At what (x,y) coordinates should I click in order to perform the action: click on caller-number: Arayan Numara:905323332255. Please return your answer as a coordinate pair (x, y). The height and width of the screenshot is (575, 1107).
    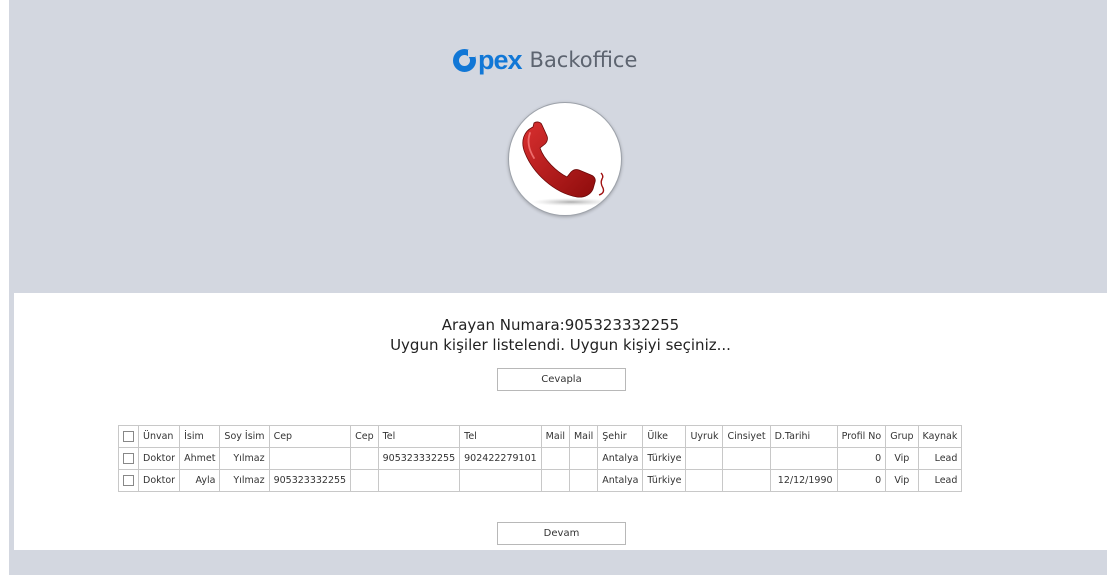
    Looking at the image, I should click on (560, 325).